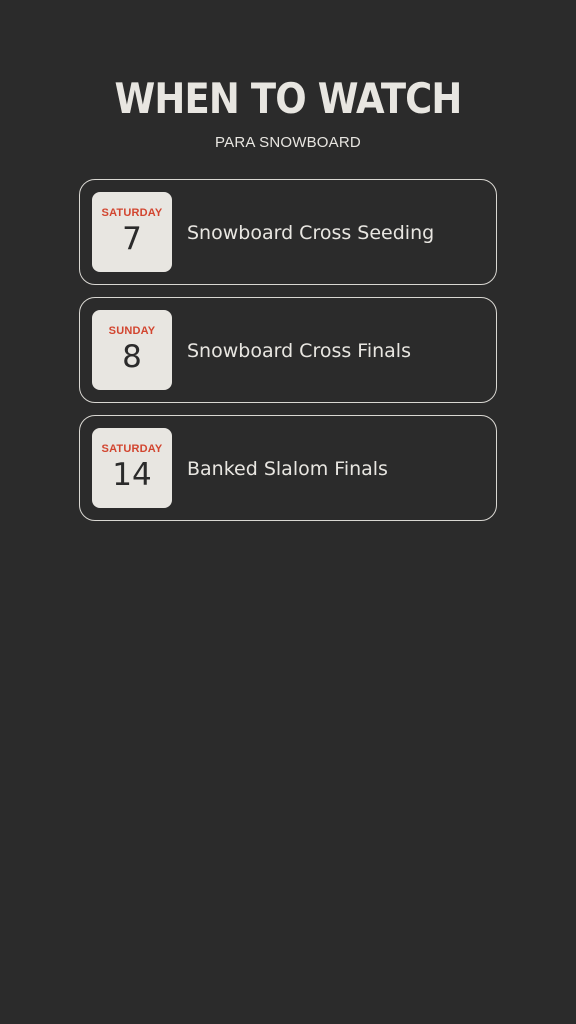  Describe the element at coordinates (132, 475) in the screenshot. I see `calendar-date: 14` at that location.